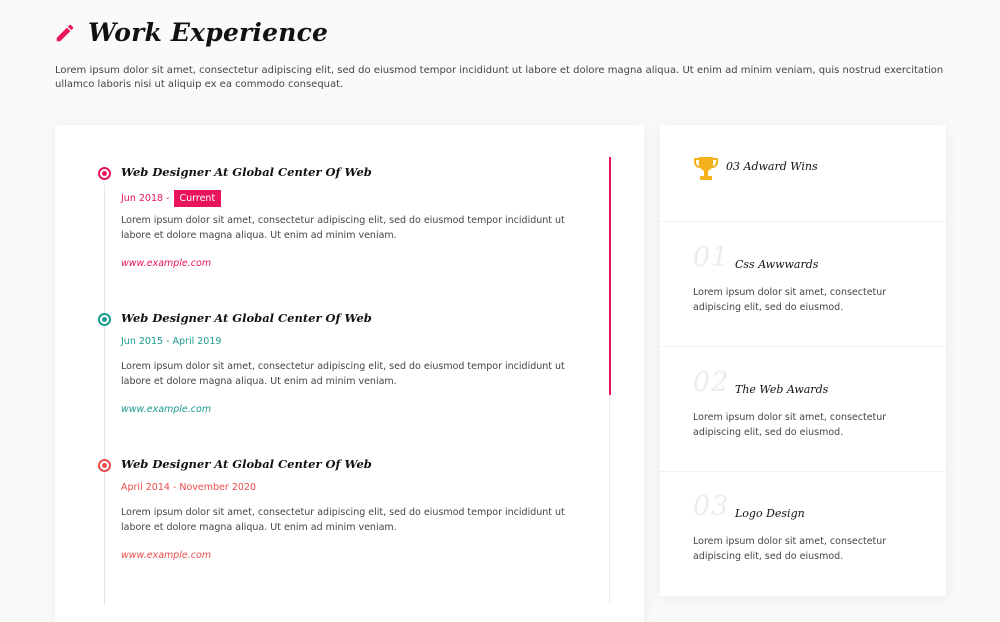 This screenshot has height=622, width=1000. Describe the element at coordinates (65, 32) in the screenshot. I see `pencil-icon` at that location.